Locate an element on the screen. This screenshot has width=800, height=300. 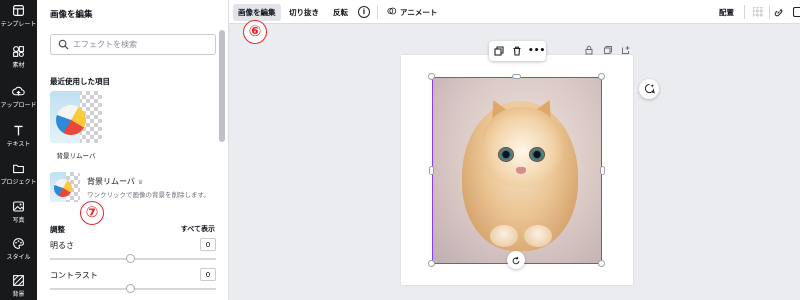
ai-suggest-button is located at coordinates (649, 89).